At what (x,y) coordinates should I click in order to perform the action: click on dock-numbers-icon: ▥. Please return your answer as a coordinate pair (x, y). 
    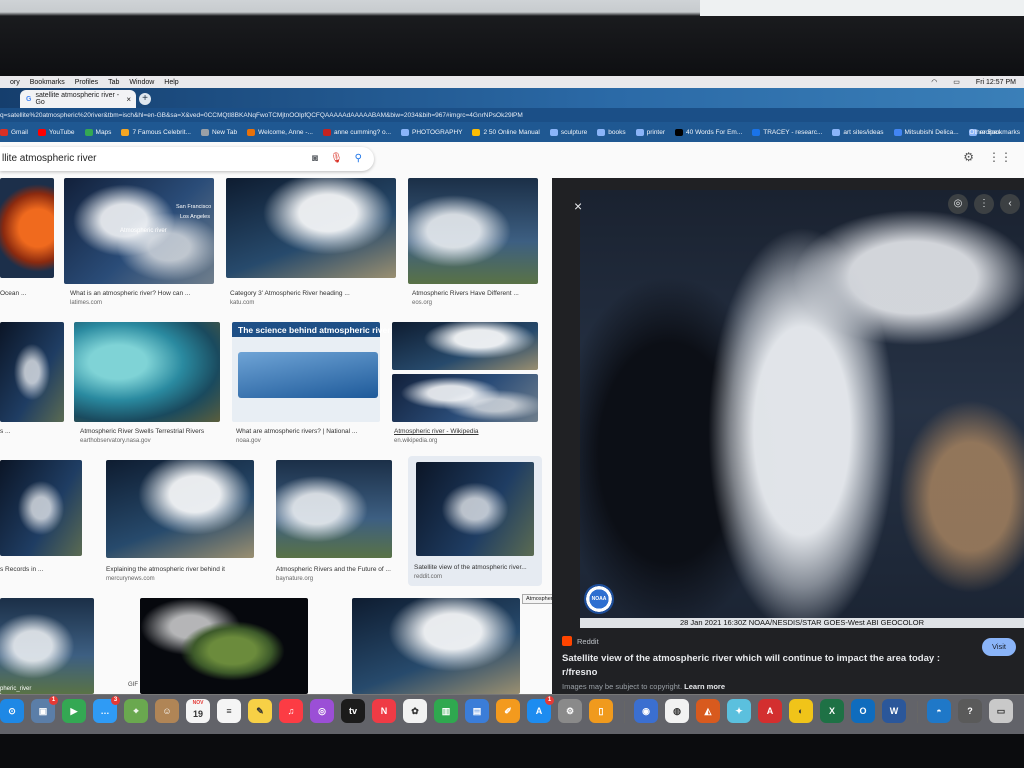
    Looking at the image, I should click on (446, 711).